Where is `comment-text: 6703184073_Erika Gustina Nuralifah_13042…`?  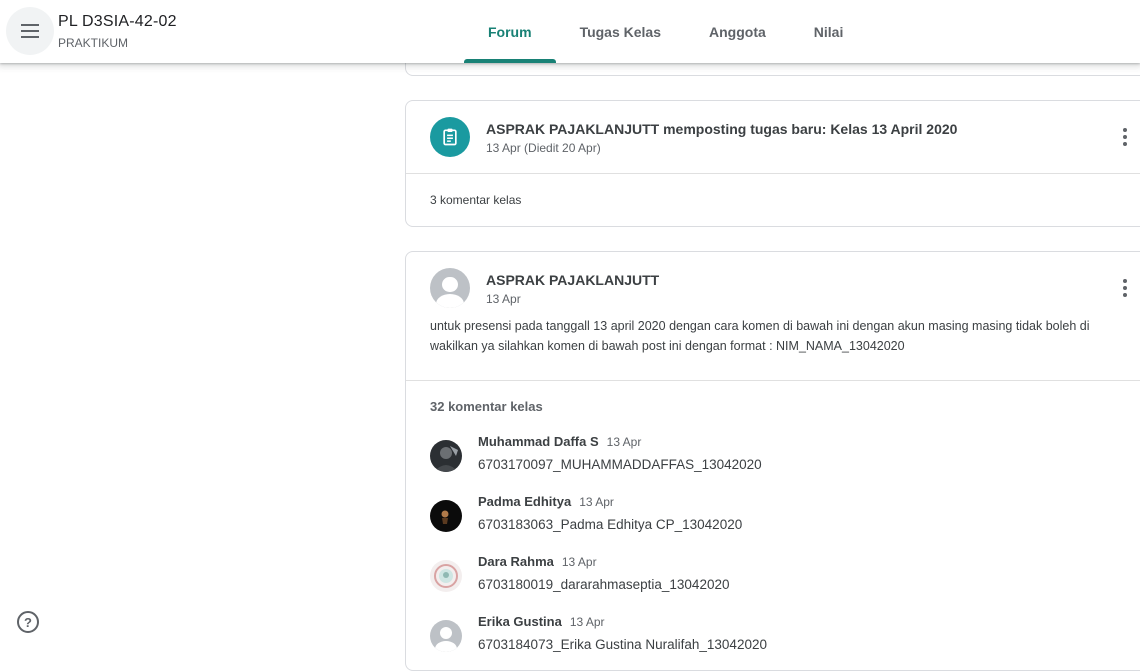 comment-text: 6703184073_Erika Gustina Nuralifah_13042… is located at coordinates (622, 644).